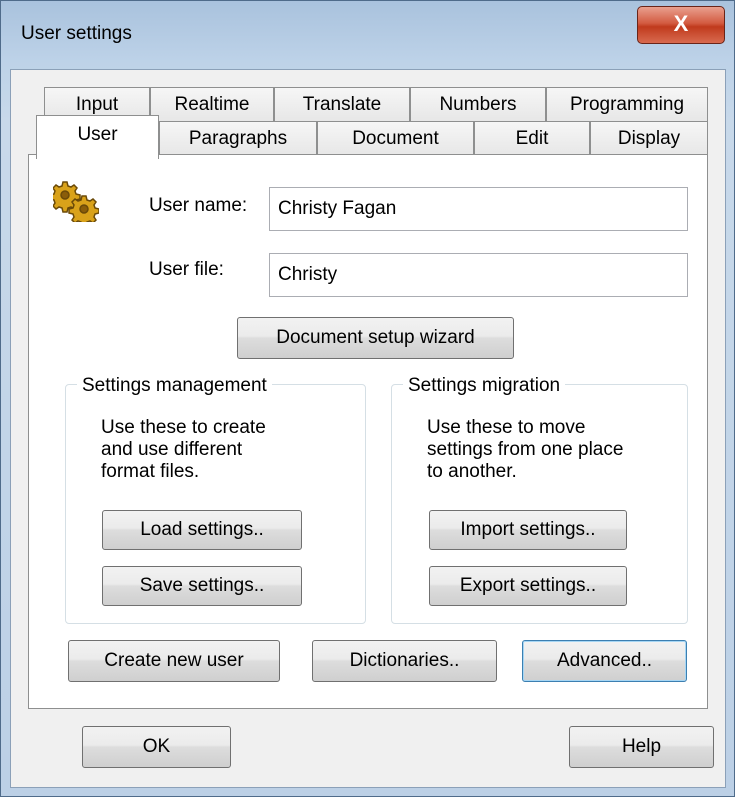 The height and width of the screenshot is (797, 735). What do you see at coordinates (478, 209) in the screenshot?
I see `user-name-field: Christy Fagan` at bounding box center [478, 209].